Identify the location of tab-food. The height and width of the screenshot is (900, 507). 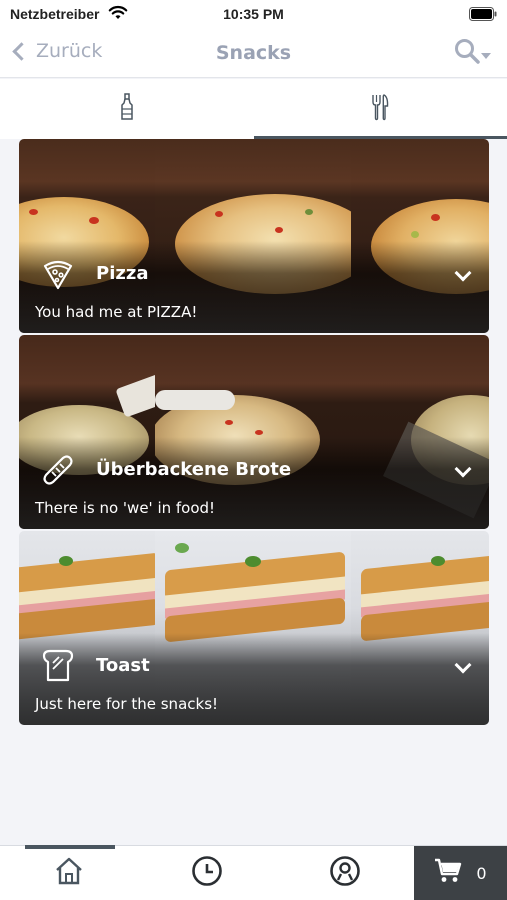
(380, 109).